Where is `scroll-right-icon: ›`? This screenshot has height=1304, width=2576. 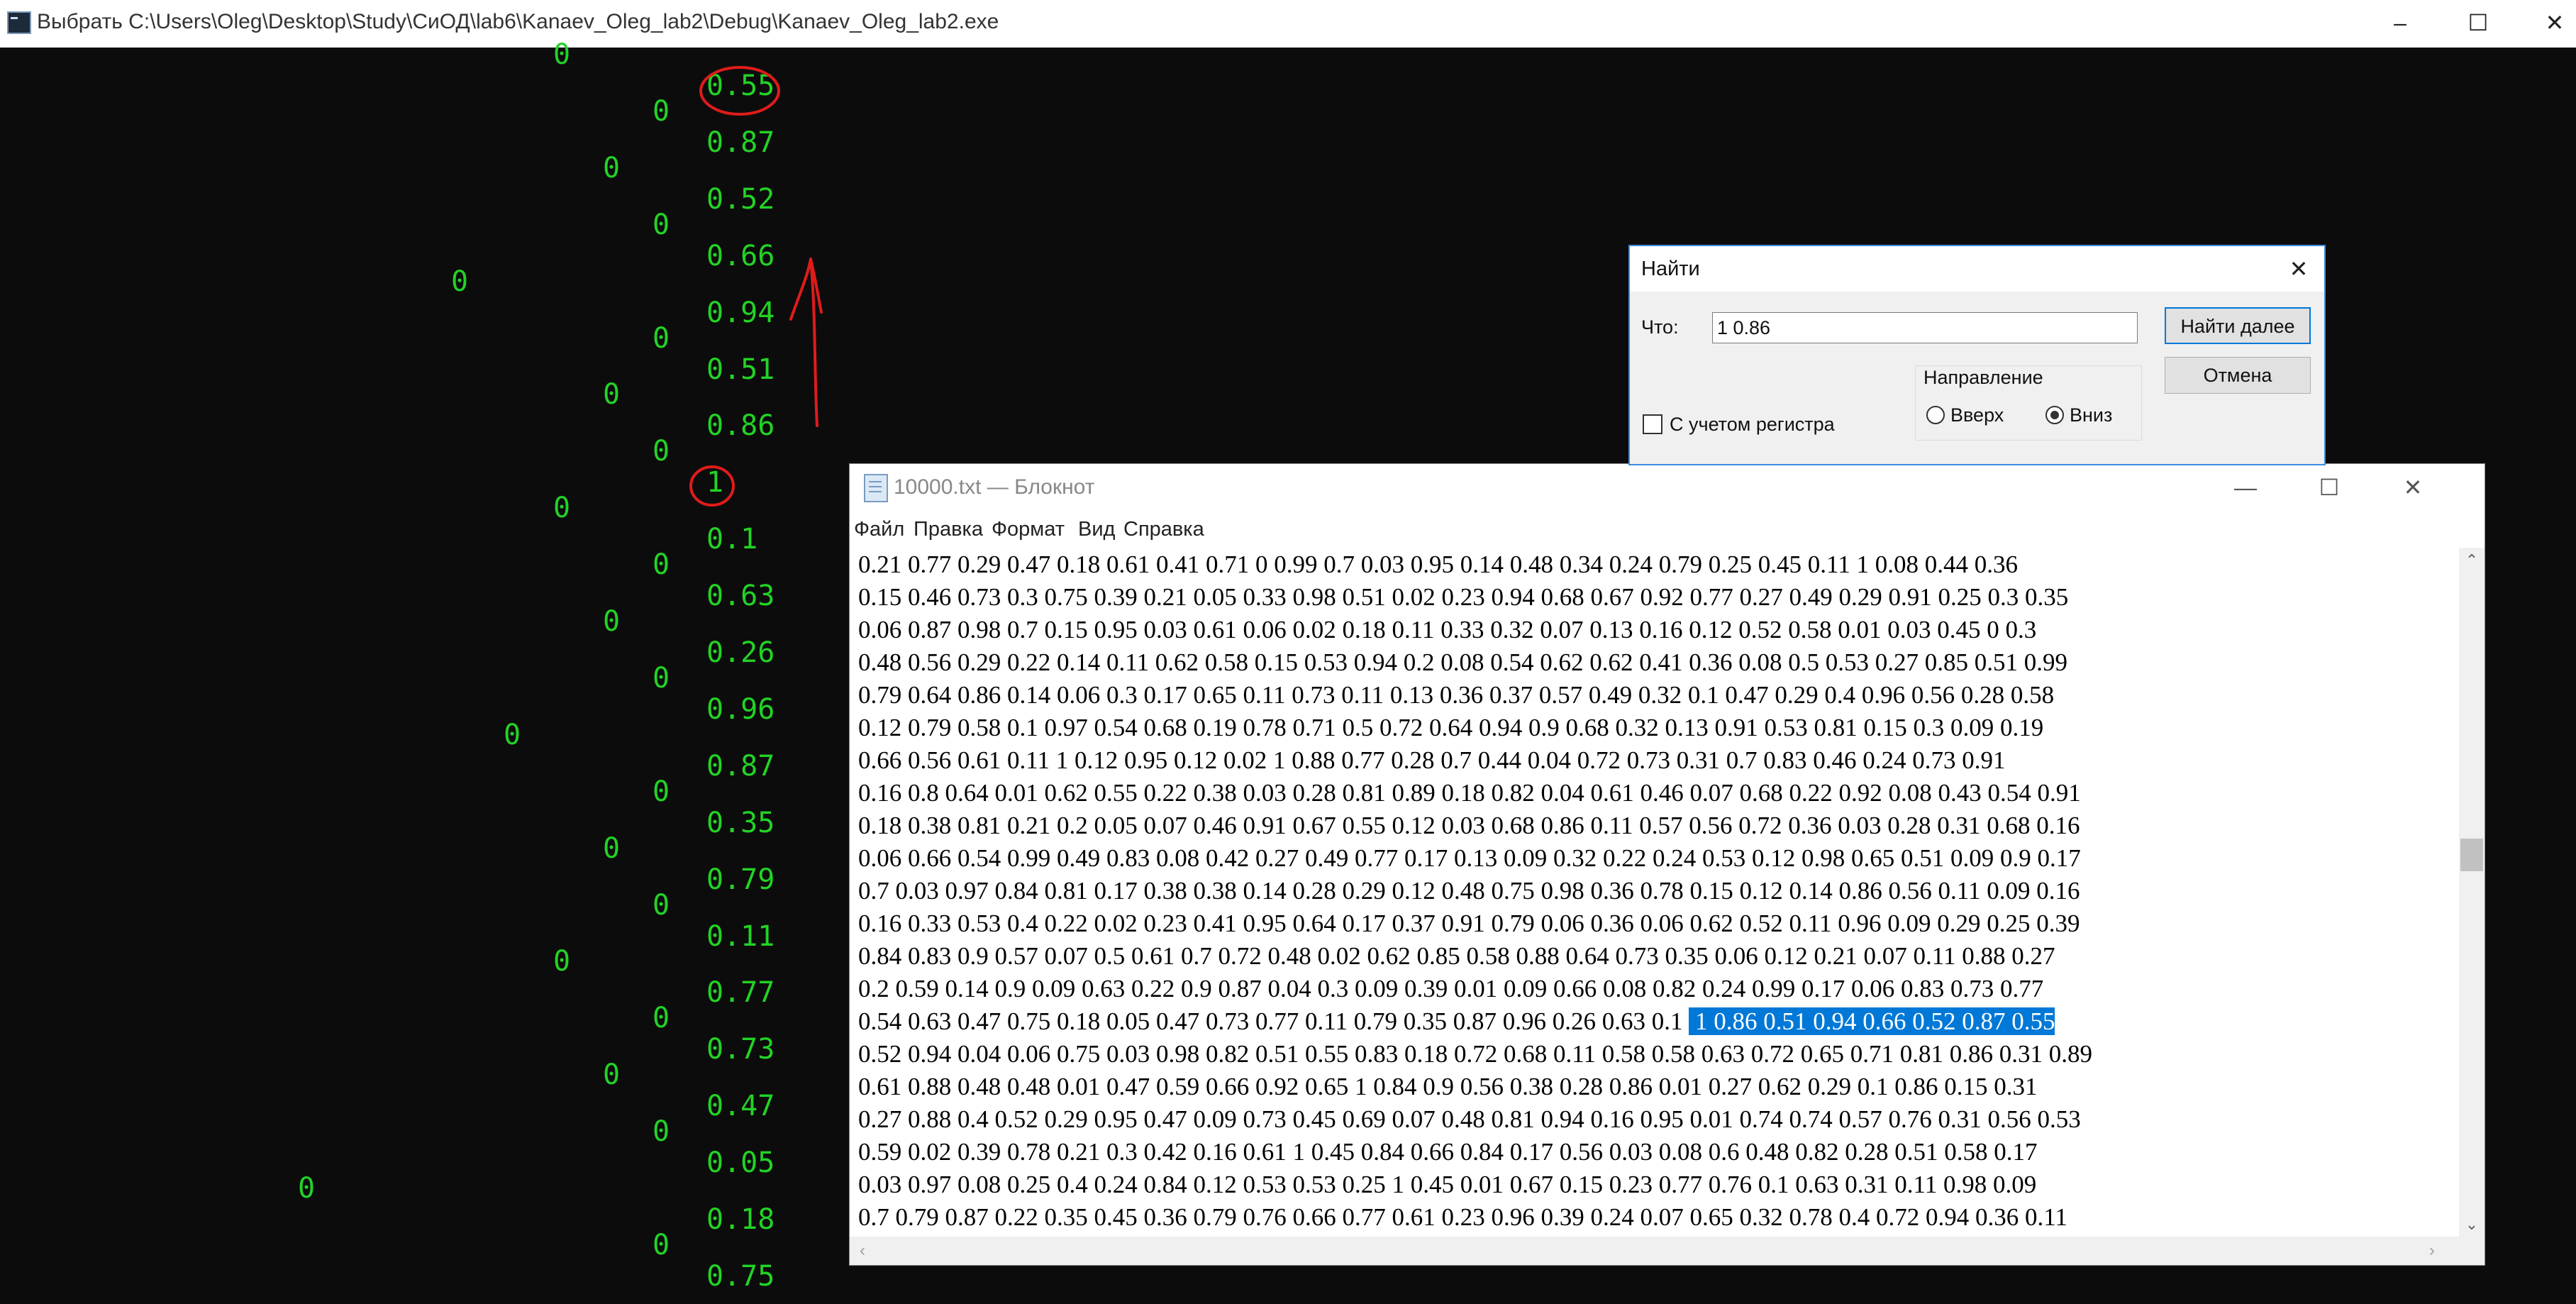 scroll-right-icon: › is located at coordinates (2432, 1251).